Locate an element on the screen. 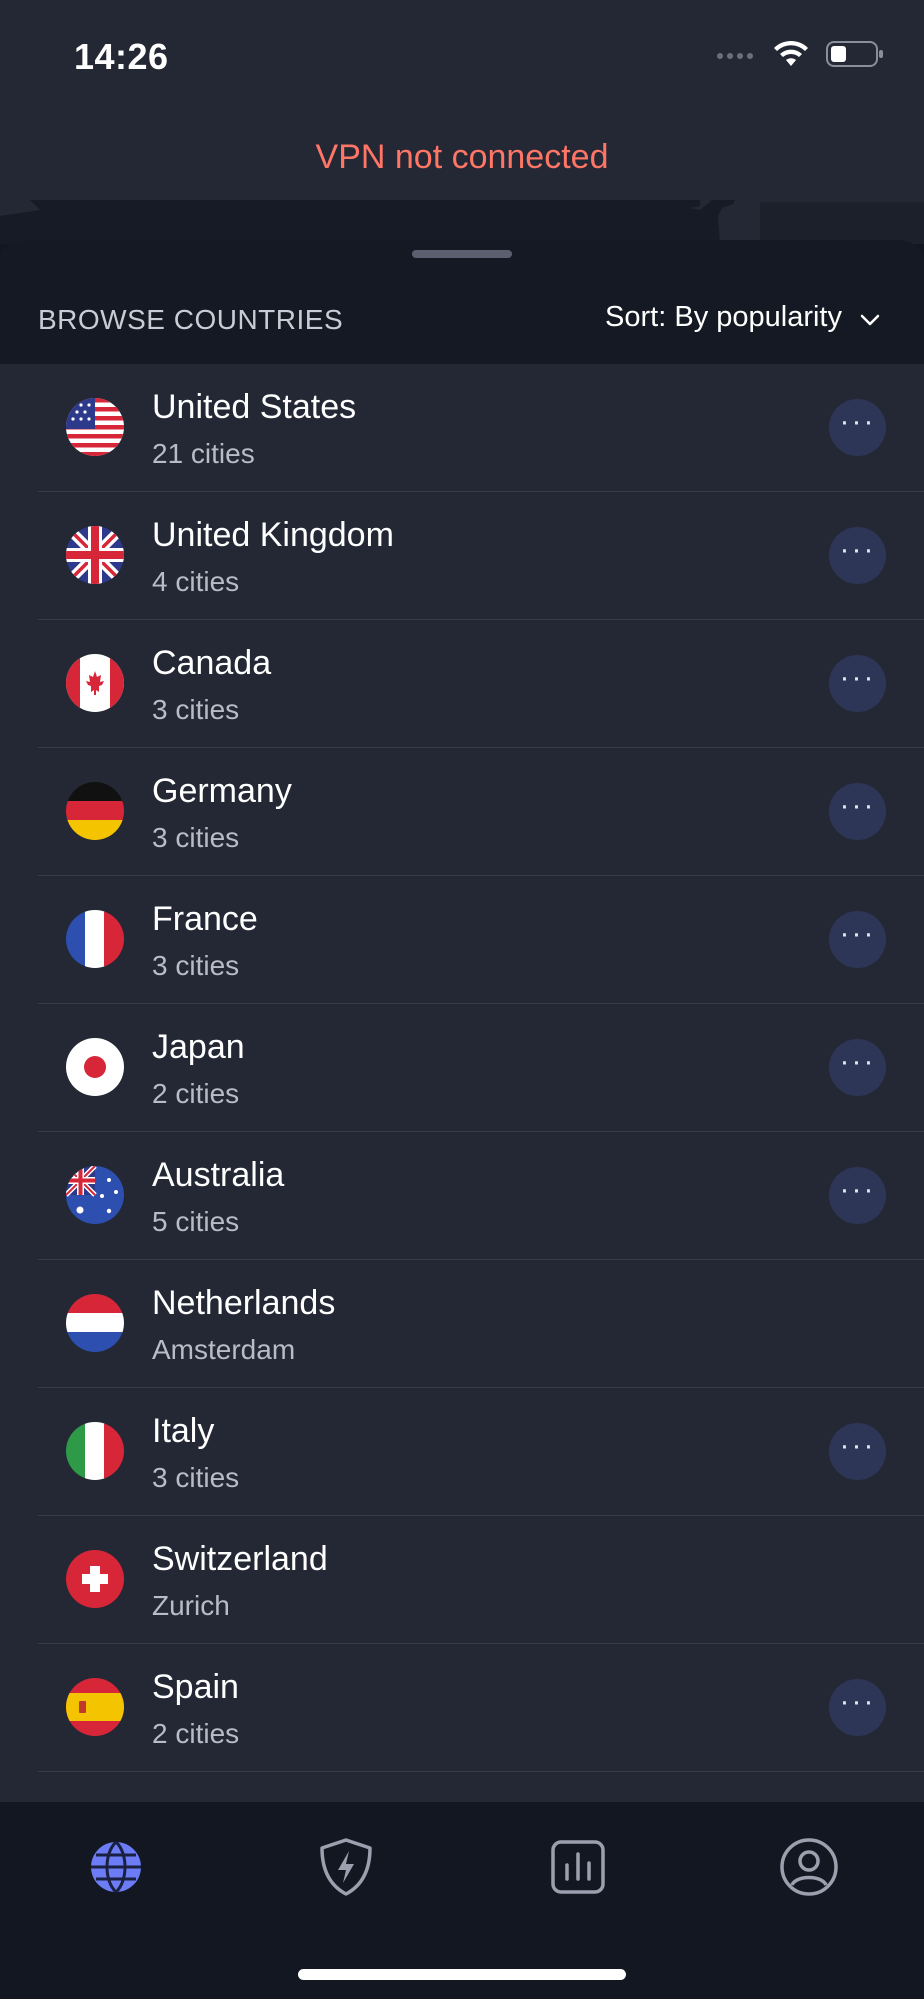 This screenshot has height=1999, width=924. sort-dropdown: Sort: By popularity is located at coordinates (742, 317).